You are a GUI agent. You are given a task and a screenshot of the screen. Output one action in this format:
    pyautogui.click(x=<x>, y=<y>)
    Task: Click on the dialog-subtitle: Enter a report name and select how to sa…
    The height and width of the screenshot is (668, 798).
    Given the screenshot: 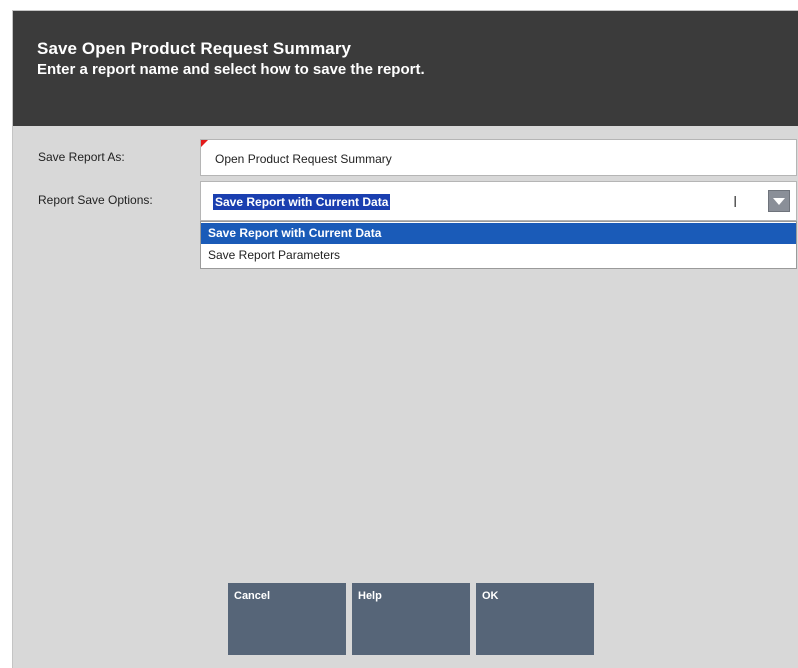 What is the action you would take?
    pyautogui.click(x=231, y=69)
    